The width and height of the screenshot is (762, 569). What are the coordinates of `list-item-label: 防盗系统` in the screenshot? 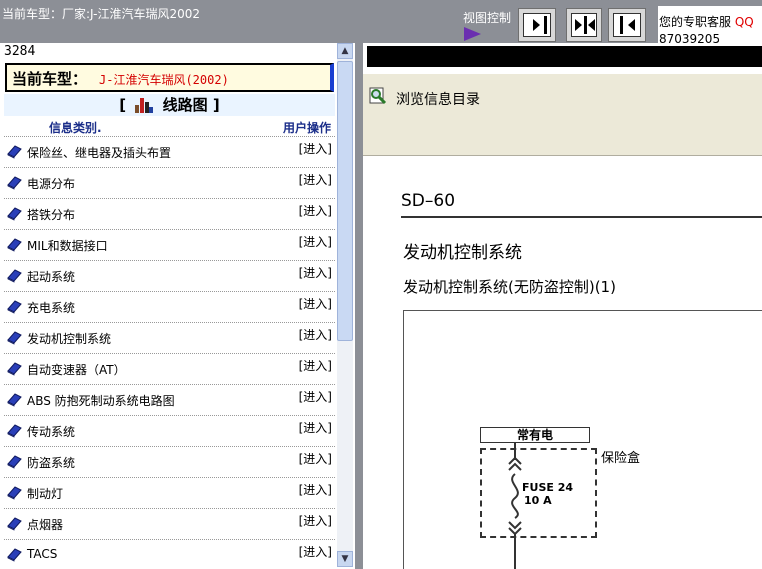 It's located at (51, 462).